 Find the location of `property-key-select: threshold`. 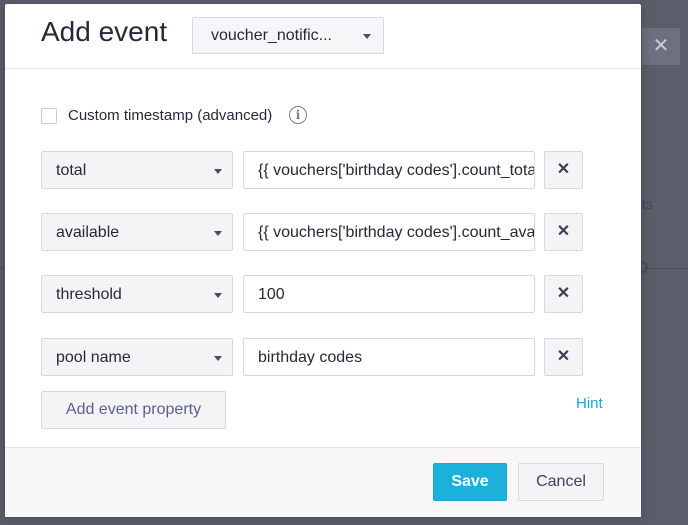

property-key-select: threshold is located at coordinates (137, 294).